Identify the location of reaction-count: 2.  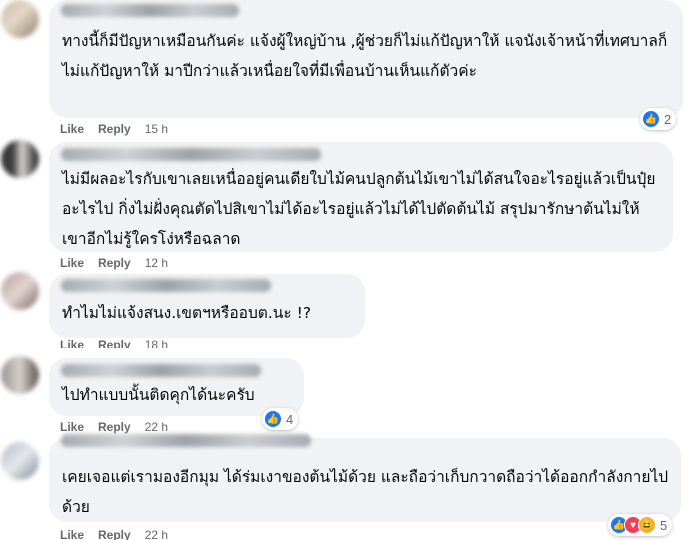
(668, 119).